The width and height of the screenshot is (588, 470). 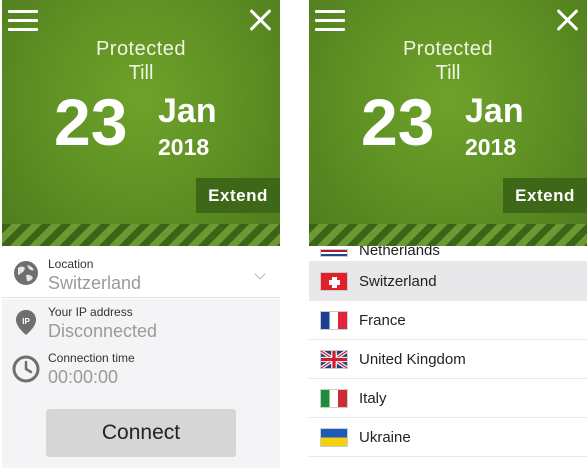 What do you see at coordinates (334, 398) in the screenshot?
I see `it-flag-icon` at bounding box center [334, 398].